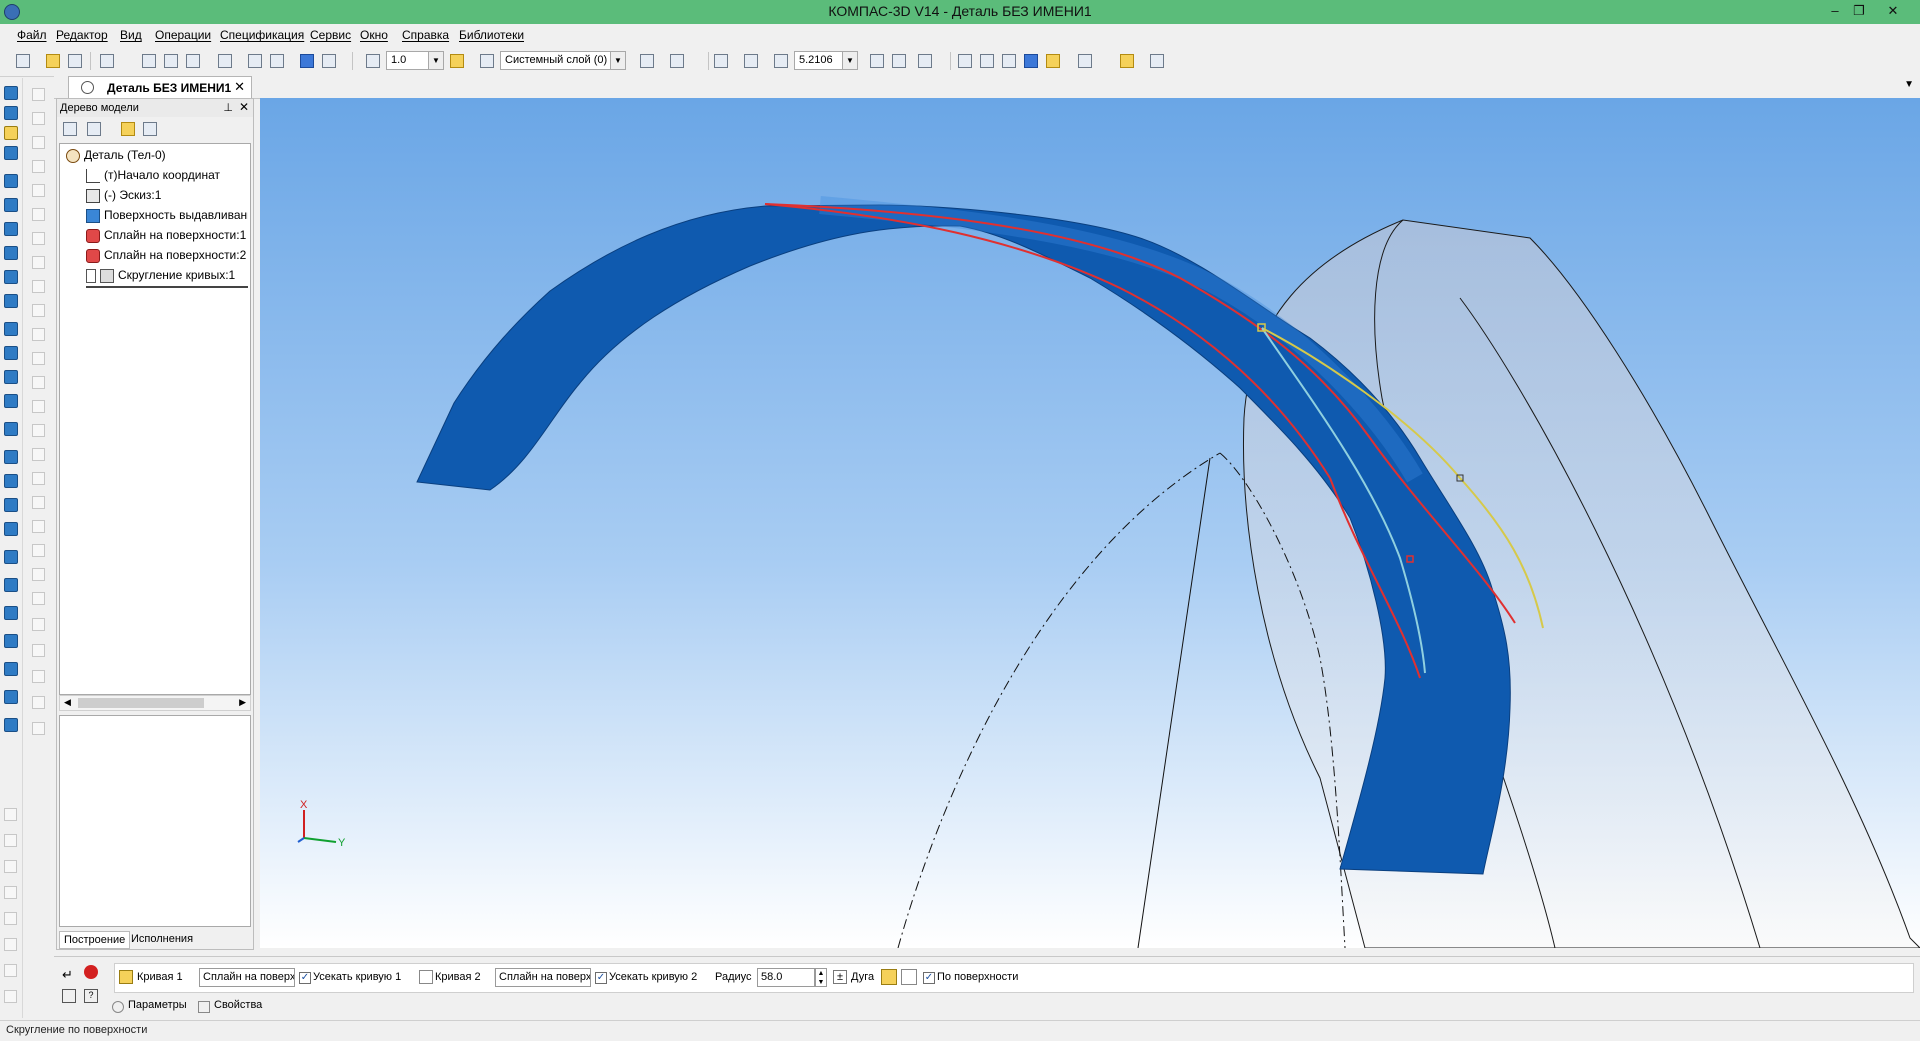 The image size is (1920, 1041). Describe the element at coordinates (167, 278) in the screenshot. I see `tree-item-curve-fillet: +Скругление кривых:1` at that location.